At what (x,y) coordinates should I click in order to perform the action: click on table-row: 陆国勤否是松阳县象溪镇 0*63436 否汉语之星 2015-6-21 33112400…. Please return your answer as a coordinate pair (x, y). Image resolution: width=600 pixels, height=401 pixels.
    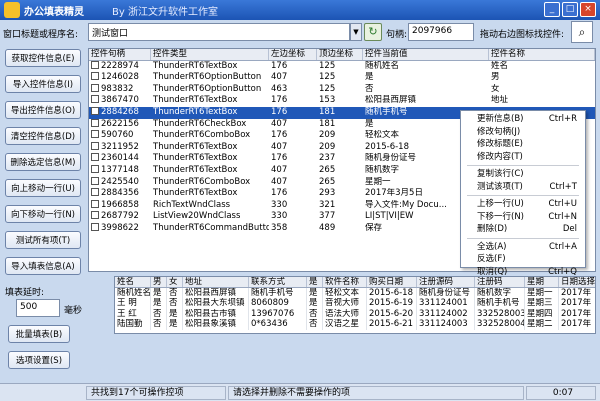
    Looking at the image, I should click on (355, 324).